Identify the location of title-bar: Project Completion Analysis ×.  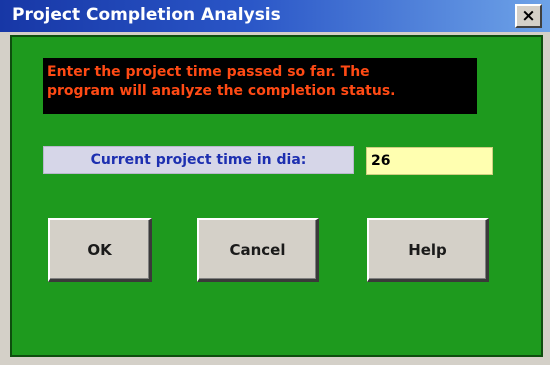
(275, 16).